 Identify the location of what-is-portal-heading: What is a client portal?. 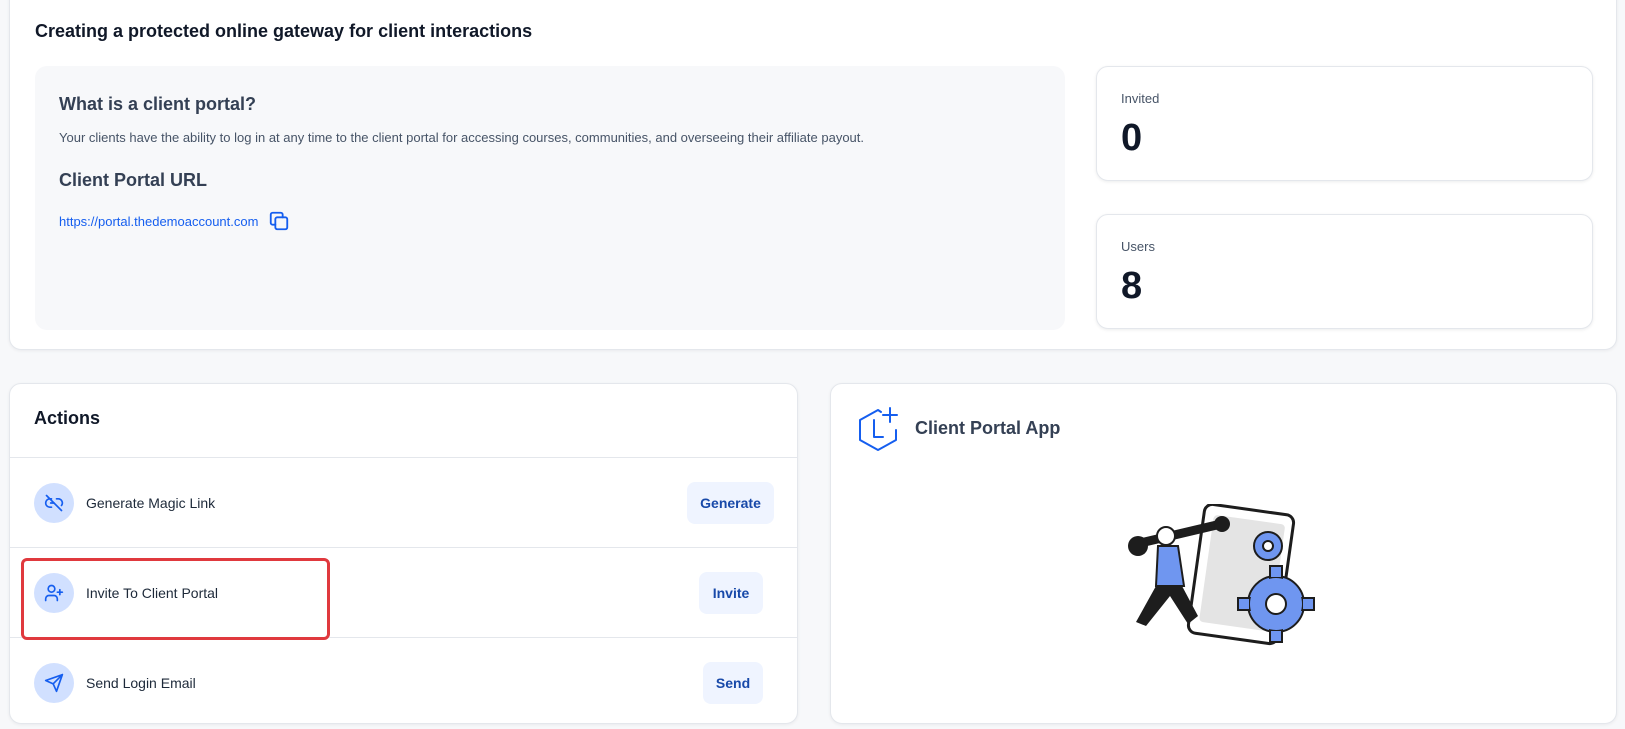
(158, 104).